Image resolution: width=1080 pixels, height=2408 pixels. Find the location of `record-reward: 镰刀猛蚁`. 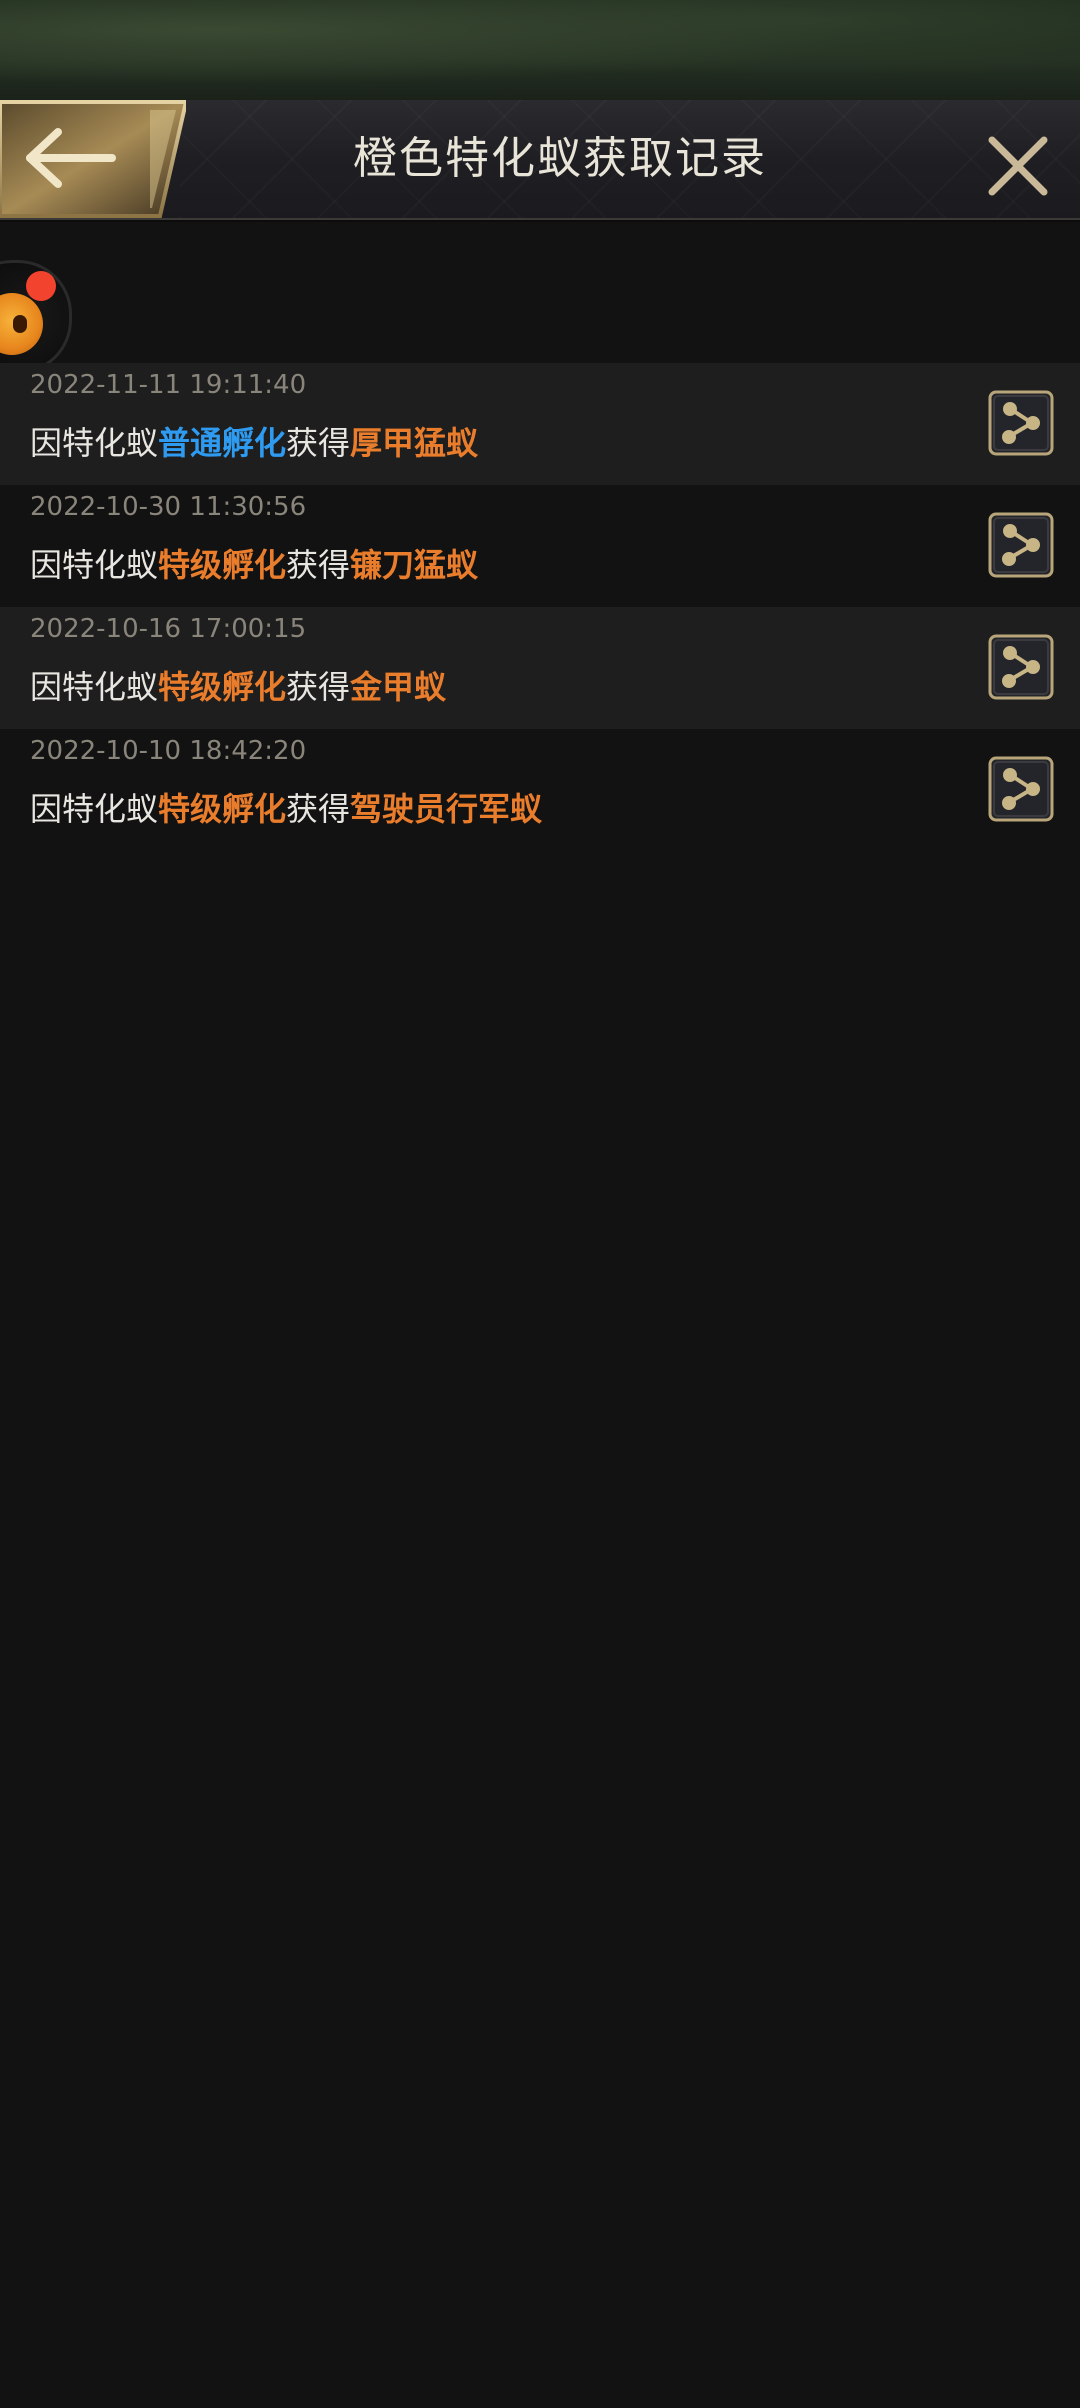

record-reward: 镰刀猛蚁 is located at coordinates (414, 565).